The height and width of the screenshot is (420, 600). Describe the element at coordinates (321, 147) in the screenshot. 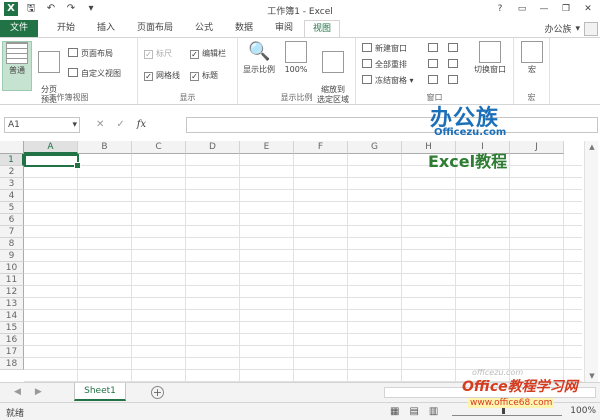

I see `column-header: F` at that location.